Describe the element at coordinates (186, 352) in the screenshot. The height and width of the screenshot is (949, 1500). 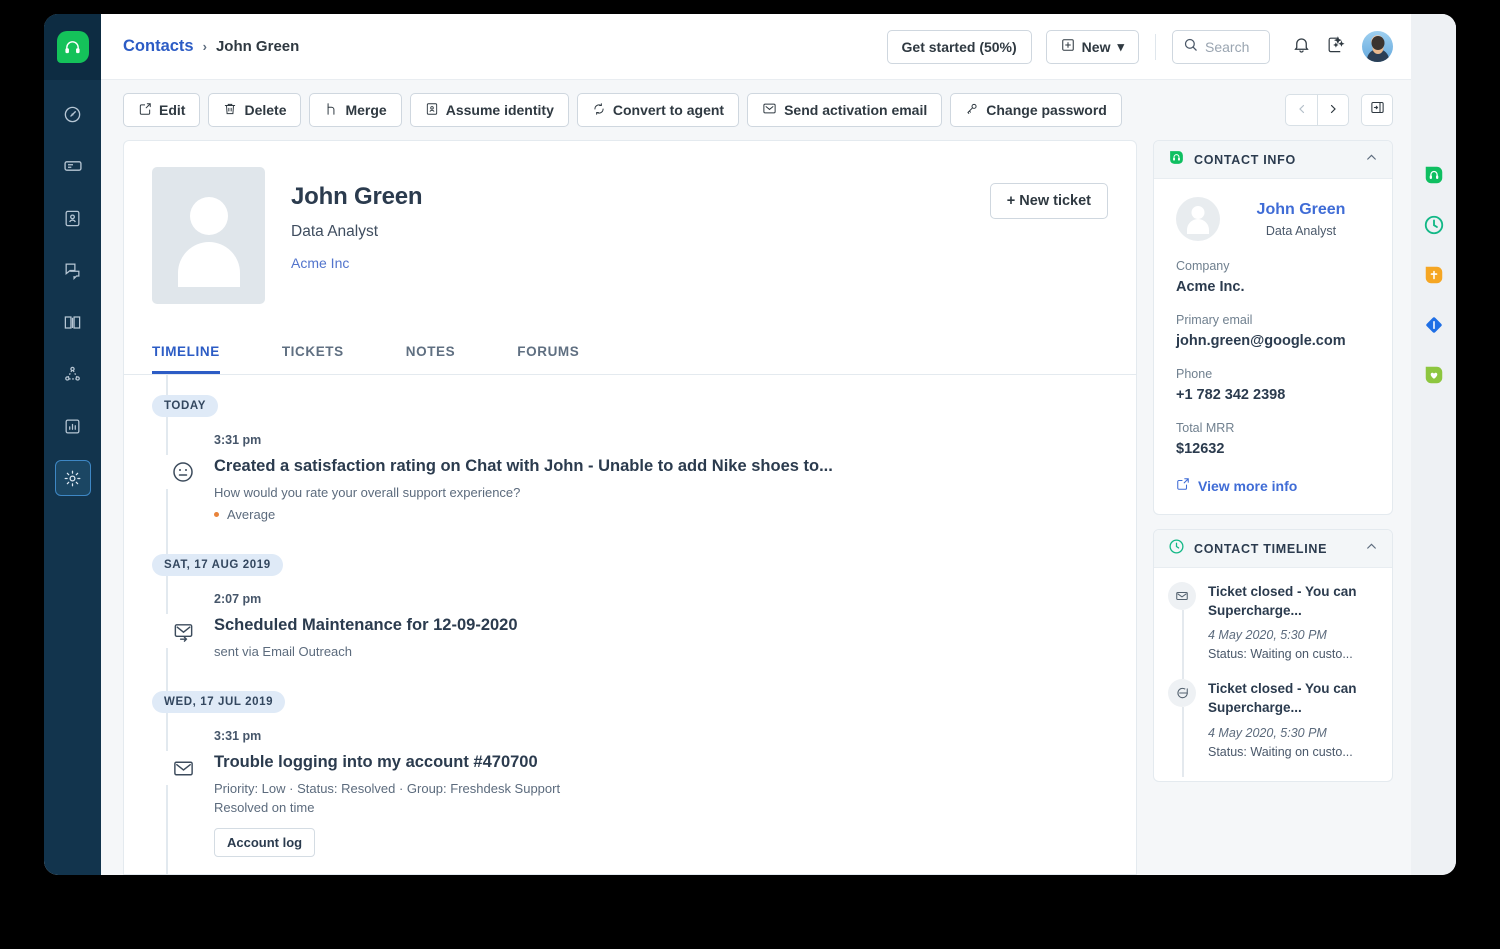
I see `tab-timeline: TIMELINE` at that location.